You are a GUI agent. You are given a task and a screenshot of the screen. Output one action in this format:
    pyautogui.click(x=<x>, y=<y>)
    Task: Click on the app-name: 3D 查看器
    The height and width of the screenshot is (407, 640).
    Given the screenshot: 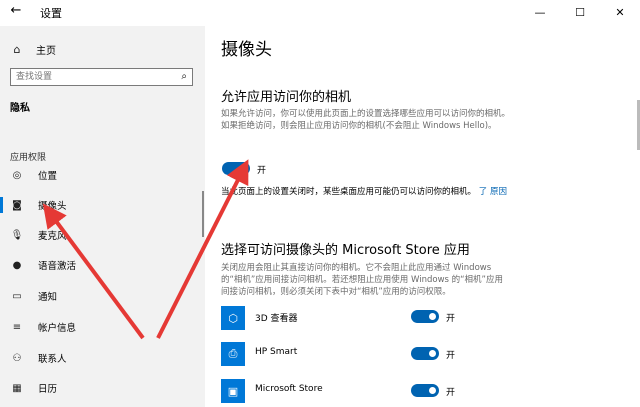 What is the action you would take?
    pyautogui.click(x=276, y=319)
    